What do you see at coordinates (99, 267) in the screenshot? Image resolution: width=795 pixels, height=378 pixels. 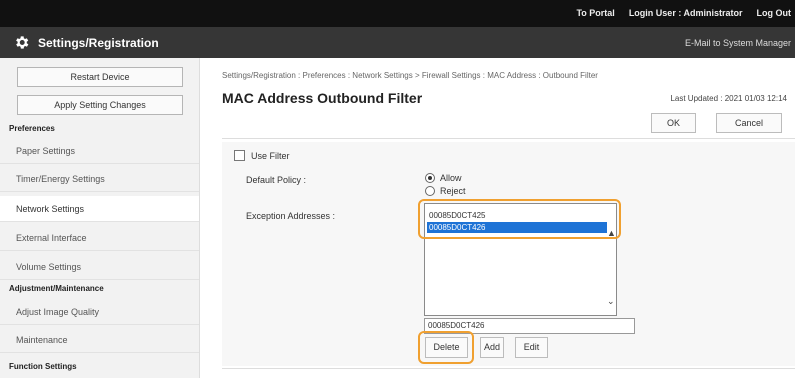 I see `sidebar-item-volume-settings: Volume Settings` at bounding box center [99, 267].